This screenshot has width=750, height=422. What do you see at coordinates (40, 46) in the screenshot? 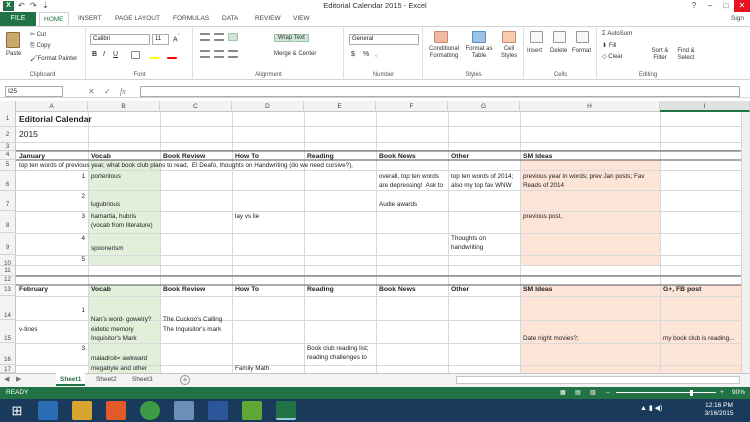
I see `copy-button: ⎘ Copy` at bounding box center [40, 46].